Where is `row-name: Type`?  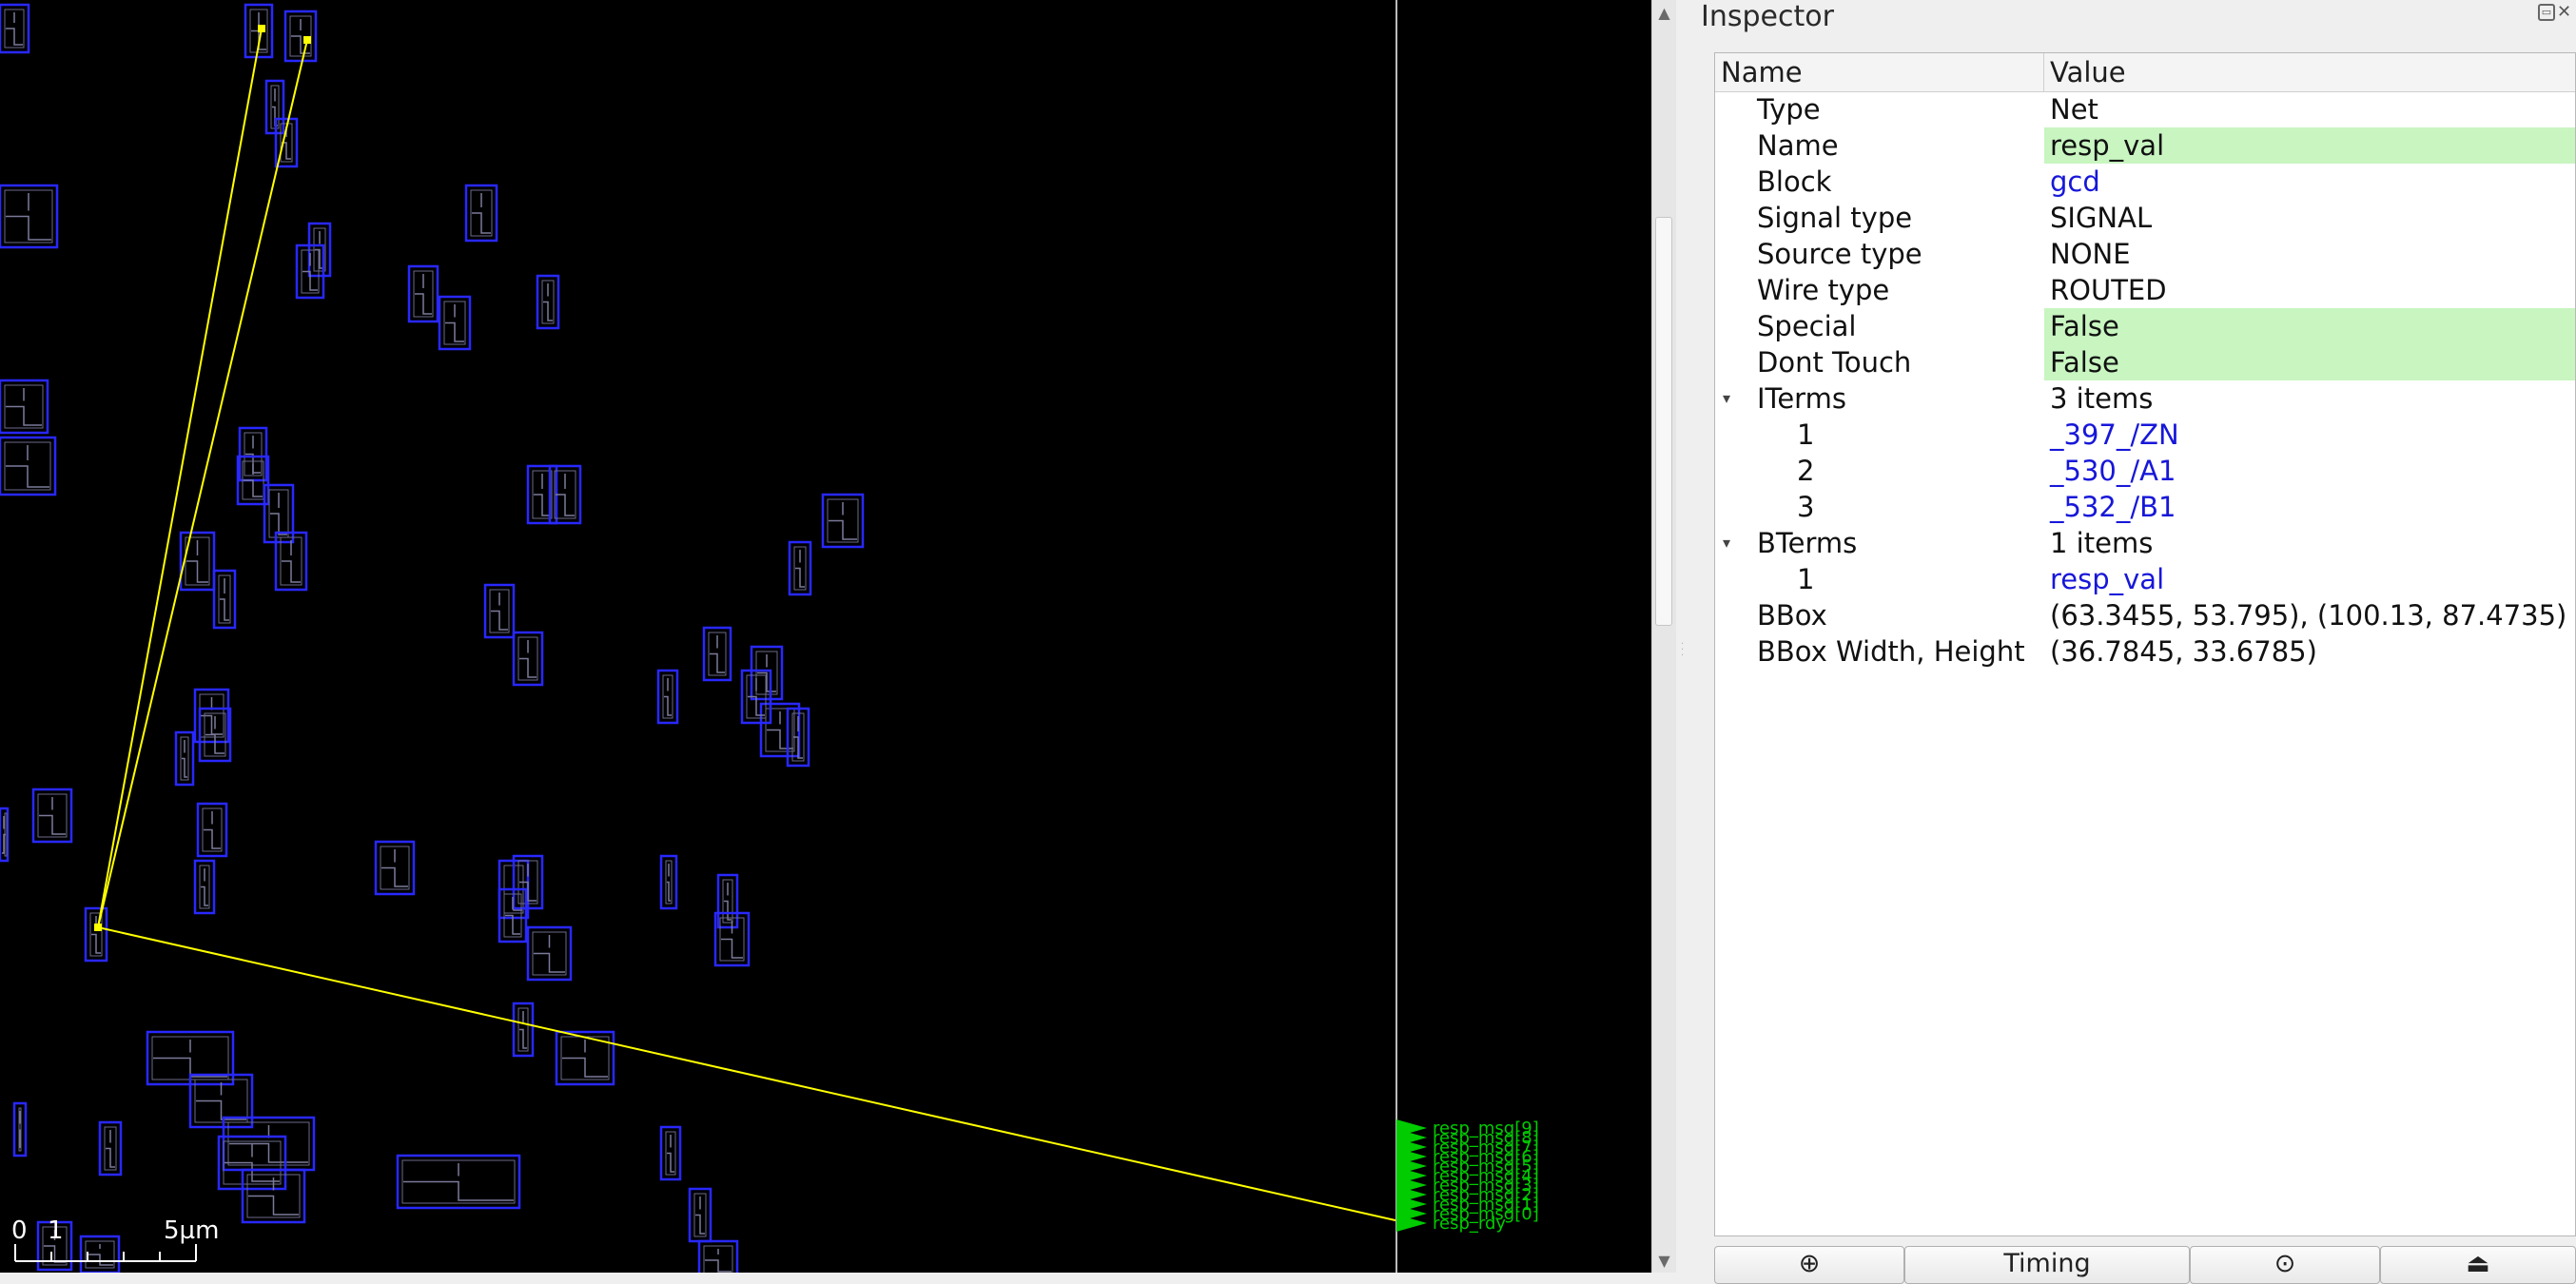
row-name: Type is located at coordinates (1789, 109).